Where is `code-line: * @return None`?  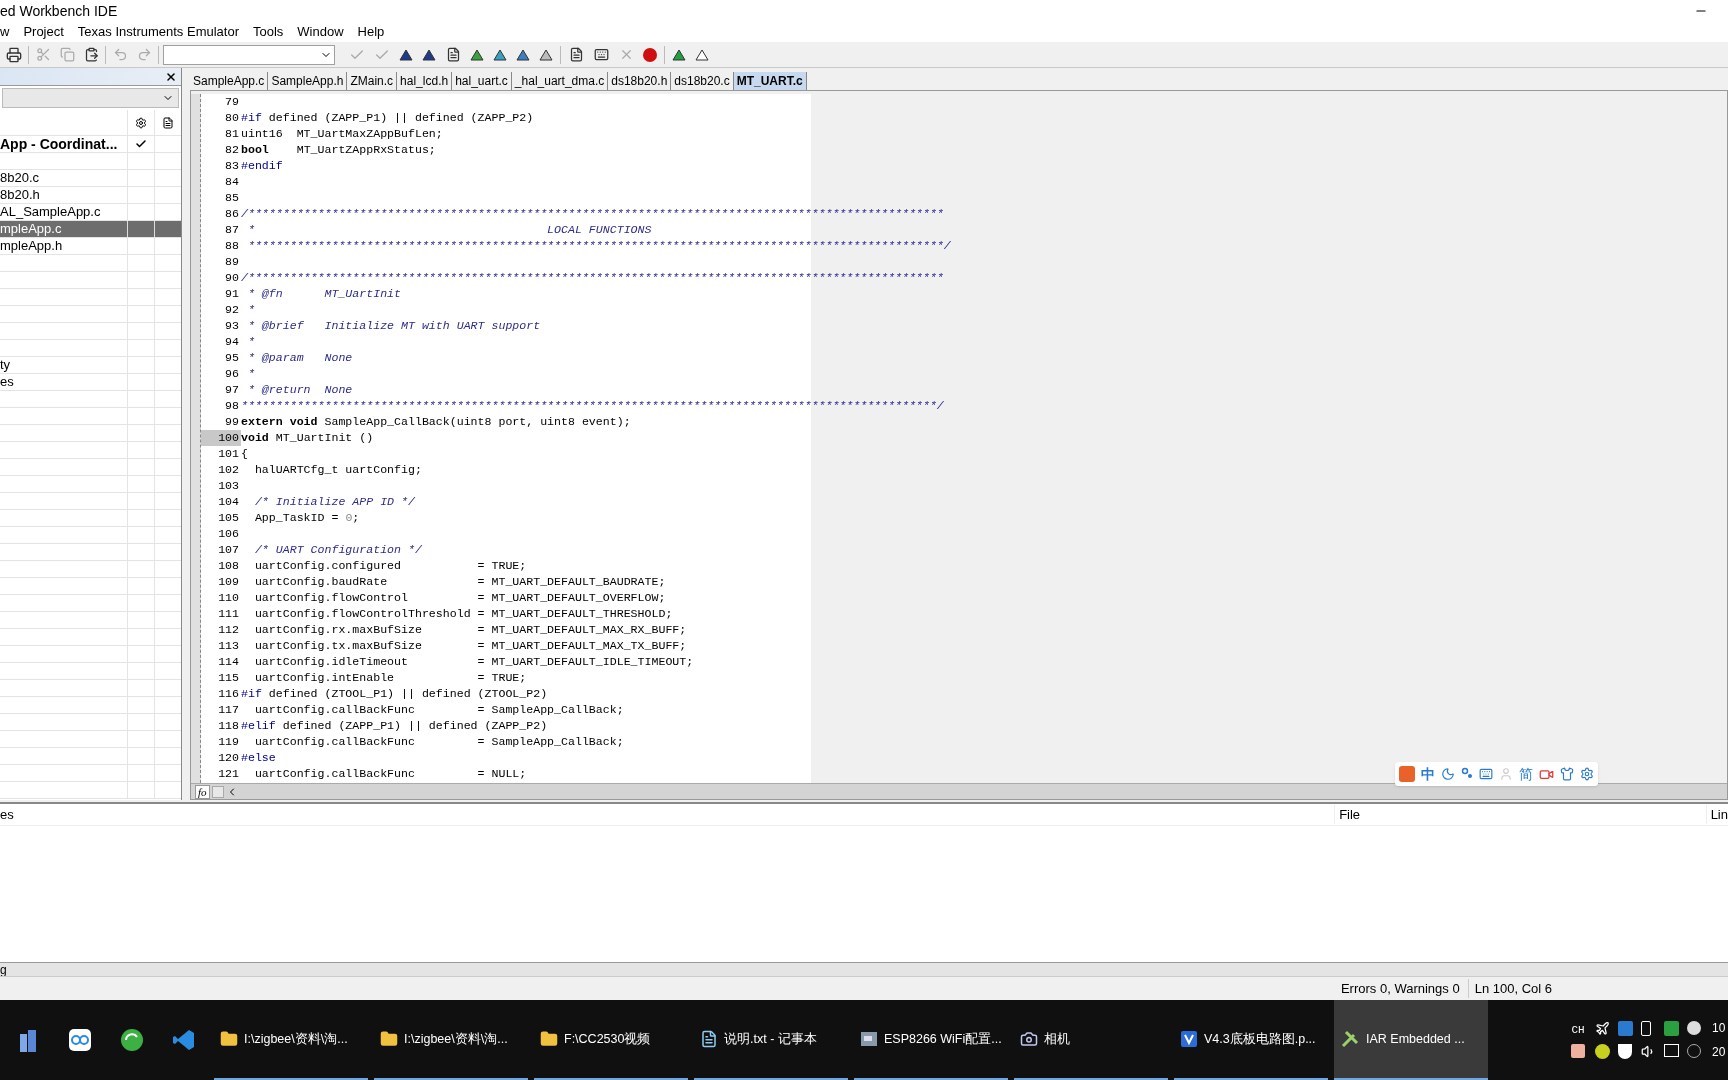
code-line: * @return None is located at coordinates (299, 390).